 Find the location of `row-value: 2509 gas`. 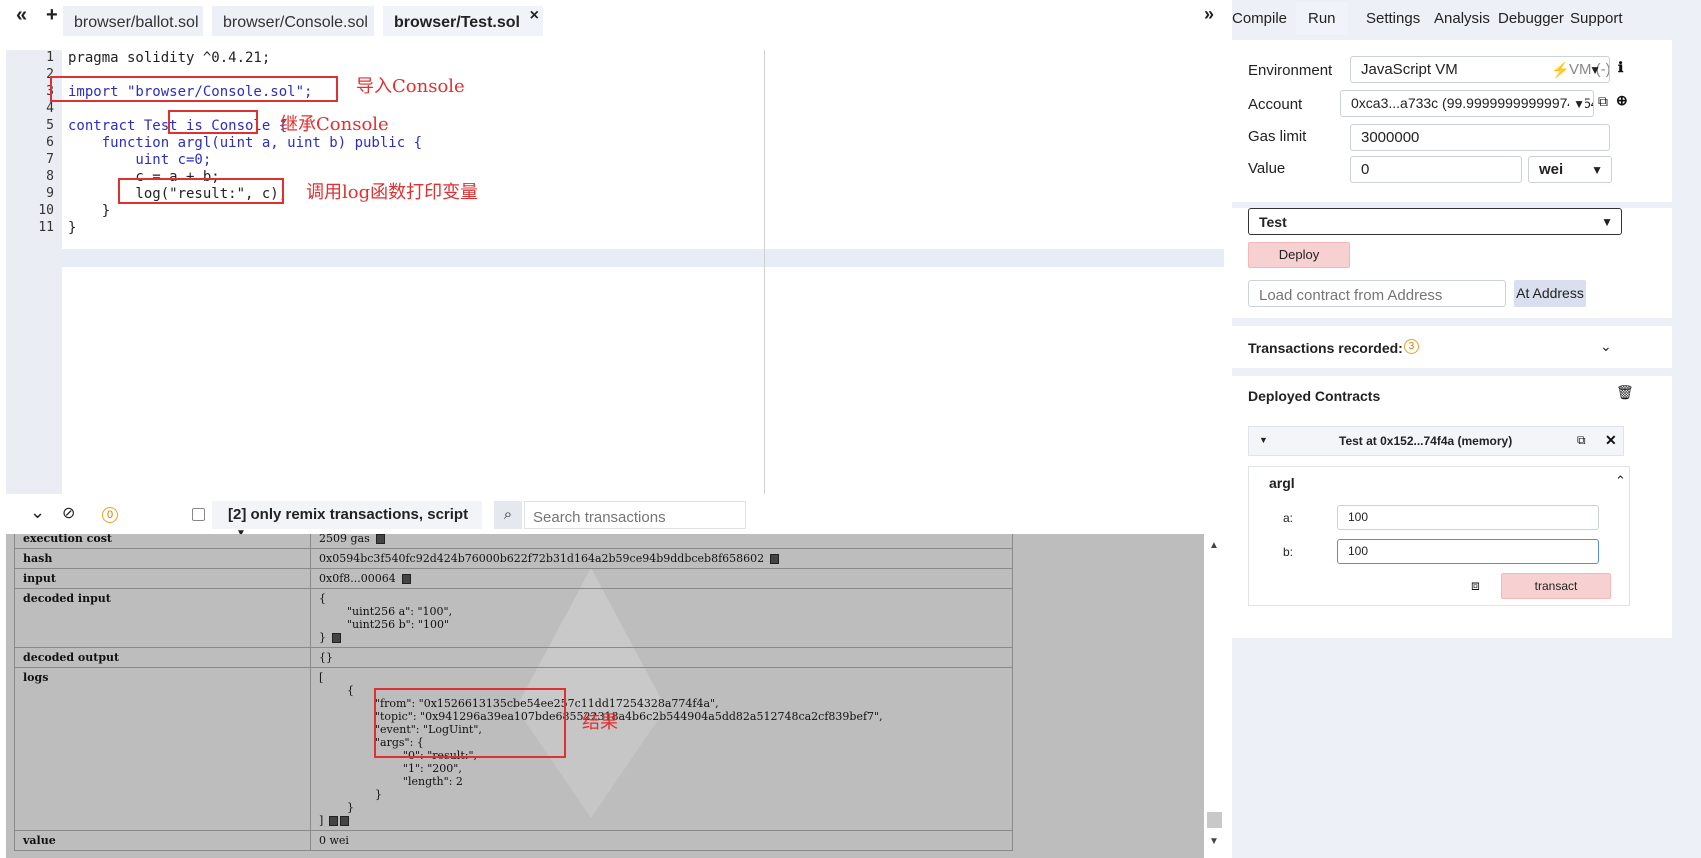

row-value: 2509 gas is located at coordinates (661, 541).